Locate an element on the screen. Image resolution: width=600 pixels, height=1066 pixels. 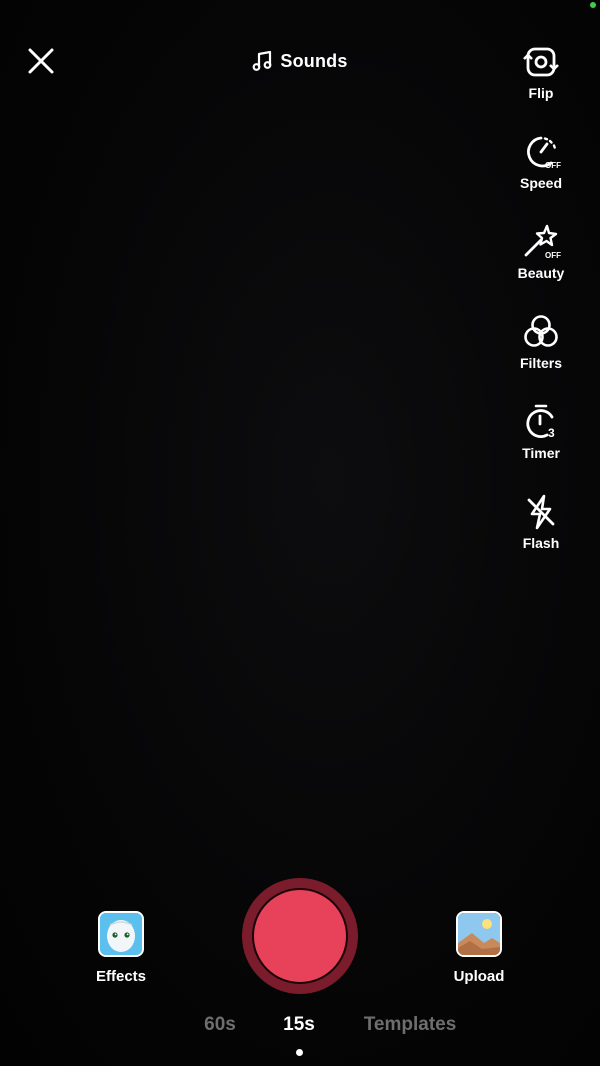
speed-icon: OFF is located at coordinates (544, 153).